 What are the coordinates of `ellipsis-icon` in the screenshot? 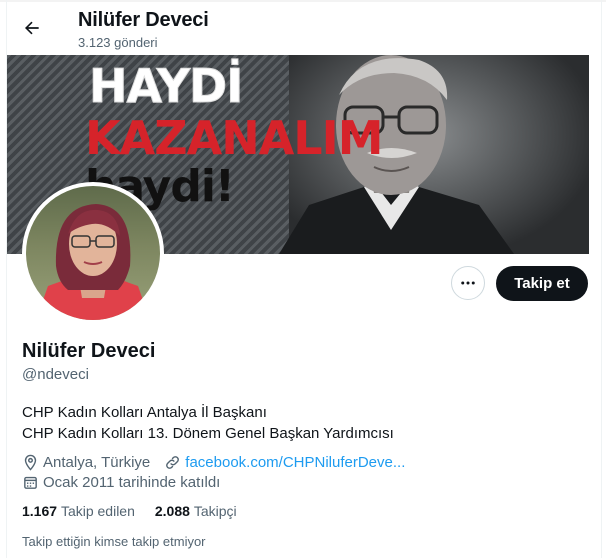 It's located at (468, 283).